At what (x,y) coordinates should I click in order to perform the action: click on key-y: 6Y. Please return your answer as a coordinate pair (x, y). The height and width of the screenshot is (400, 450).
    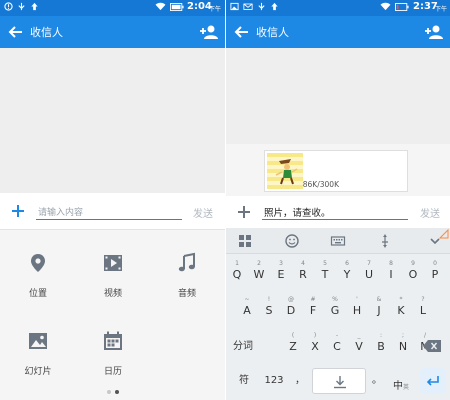
    Looking at the image, I should click on (347, 270).